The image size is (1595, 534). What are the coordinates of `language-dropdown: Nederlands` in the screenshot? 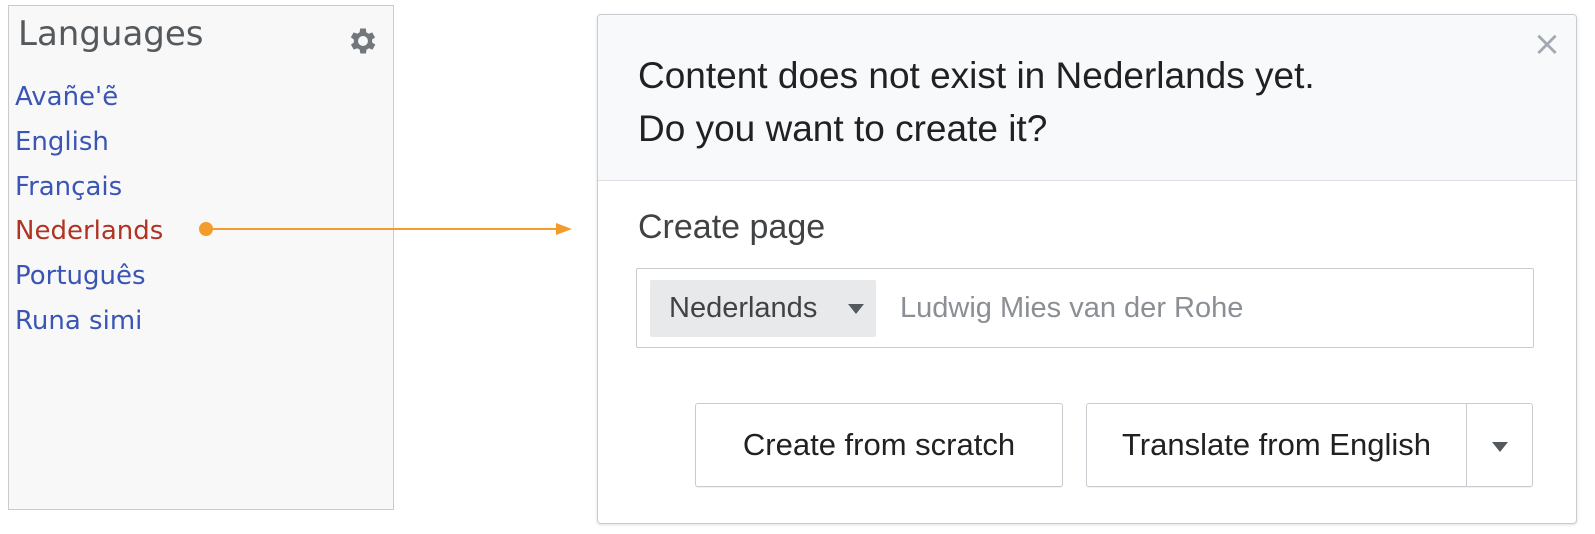 It's located at (763, 308).